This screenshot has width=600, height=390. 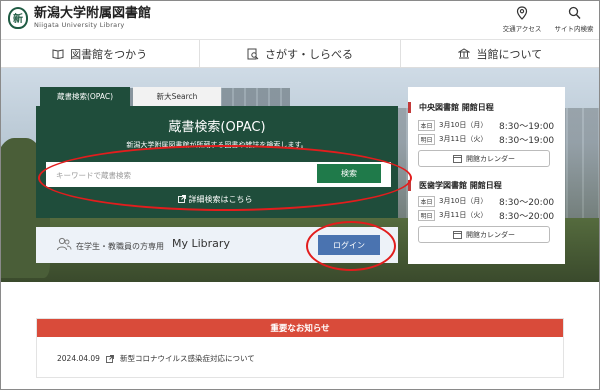 I want to click on notice-text: 新型コロナウイルス感染症対応について, so click(x=187, y=358).